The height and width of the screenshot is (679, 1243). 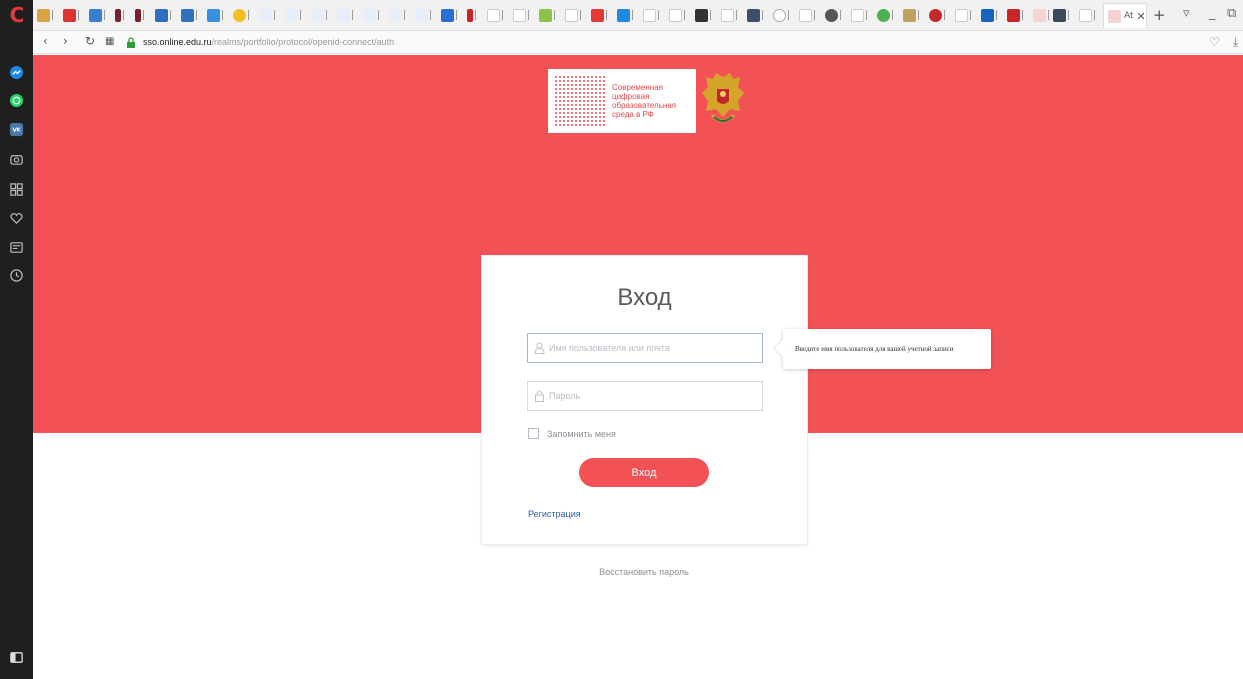 What do you see at coordinates (90, 41) in the screenshot?
I see `reload-icon: ↻` at bounding box center [90, 41].